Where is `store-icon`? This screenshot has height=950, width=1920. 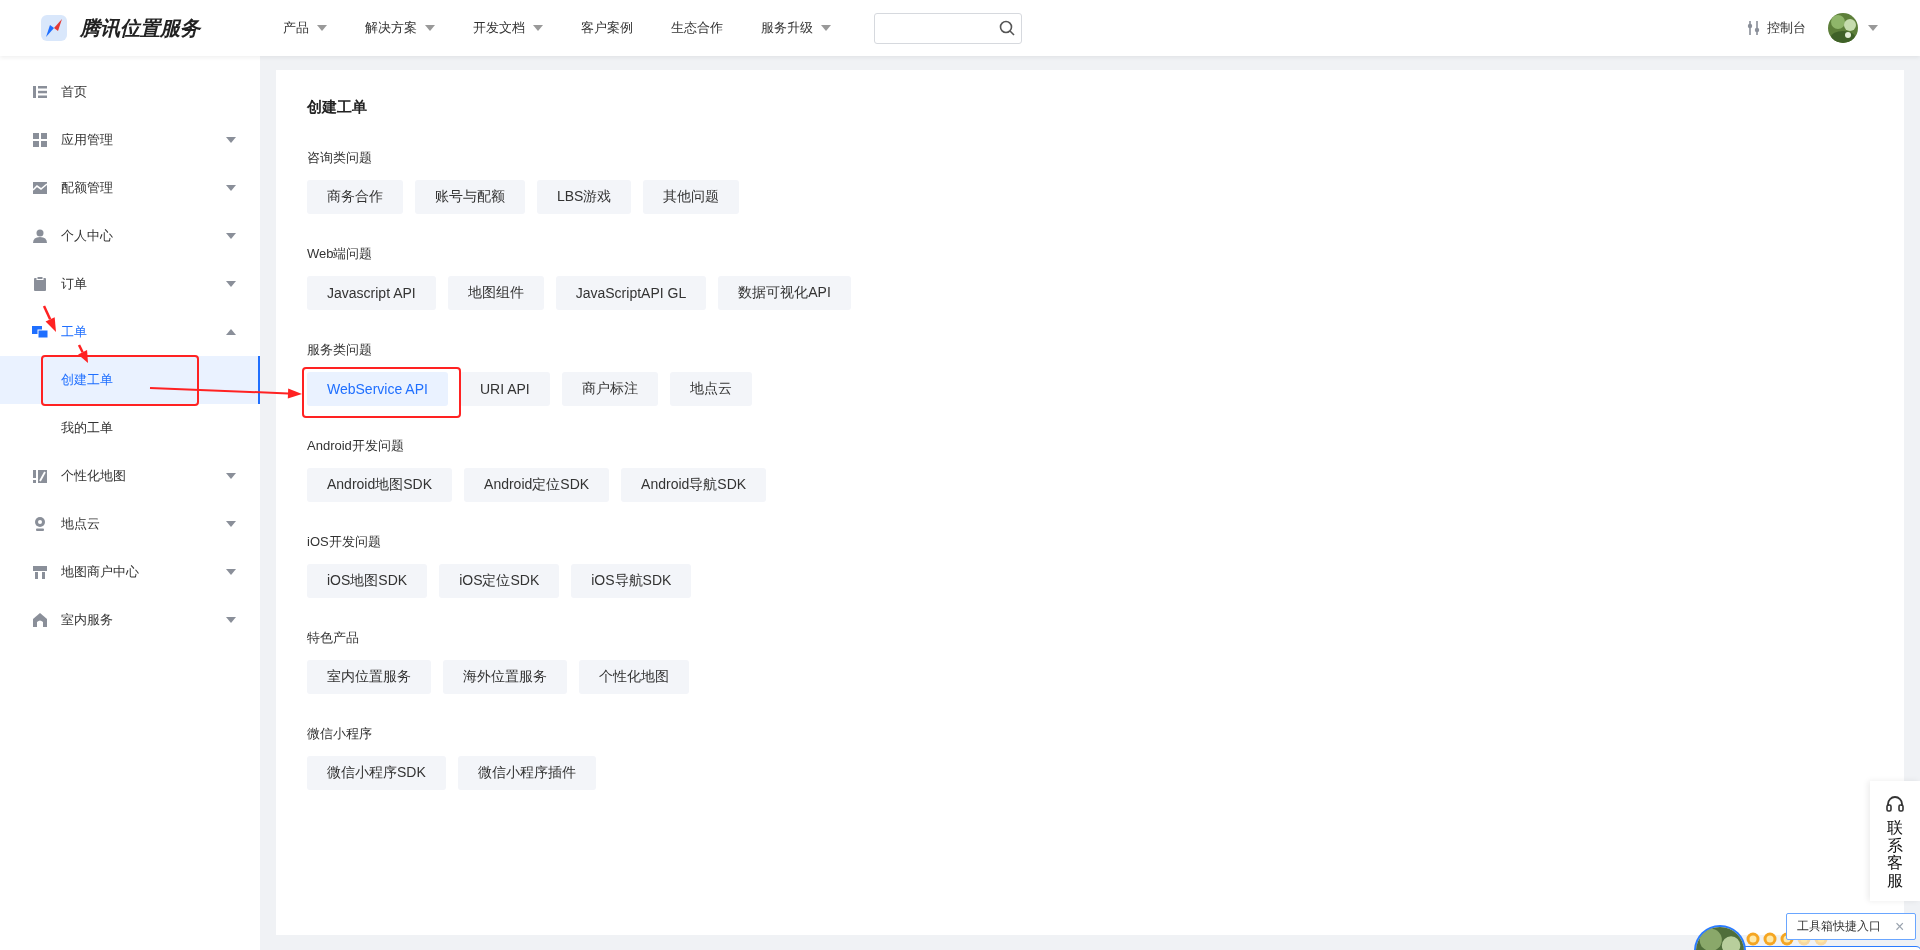
store-icon is located at coordinates (40, 572).